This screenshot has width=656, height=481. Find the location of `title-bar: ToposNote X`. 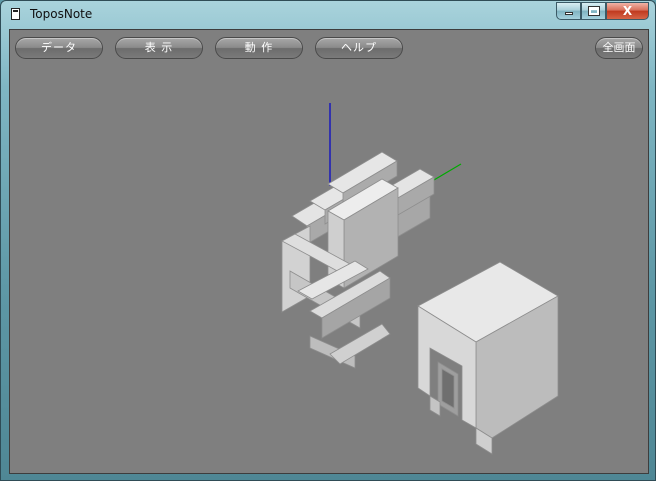

title-bar: ToposNote X is located at coordinates (328, 15).